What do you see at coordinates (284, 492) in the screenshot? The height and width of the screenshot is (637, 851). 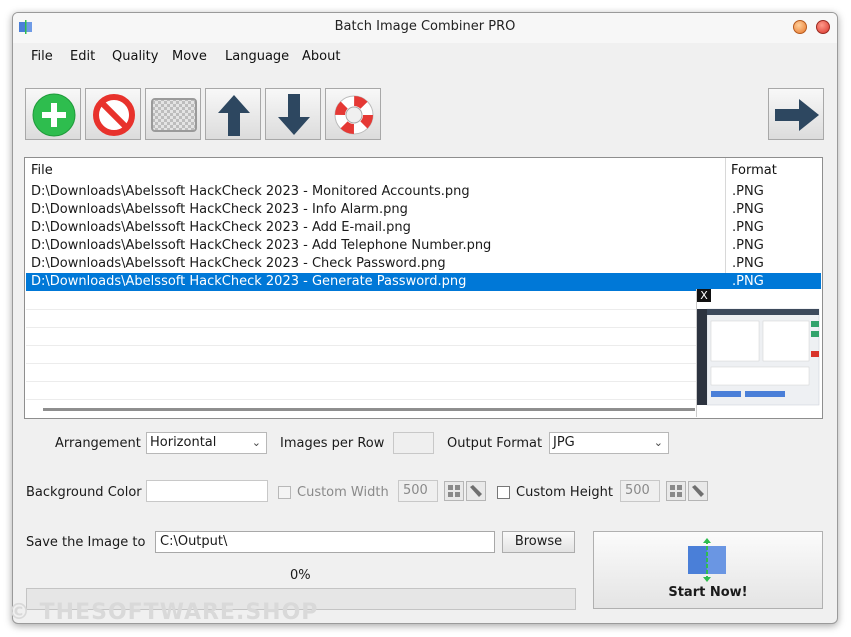 I see `custom-width-checkbox` at bounding box center [284, 492].